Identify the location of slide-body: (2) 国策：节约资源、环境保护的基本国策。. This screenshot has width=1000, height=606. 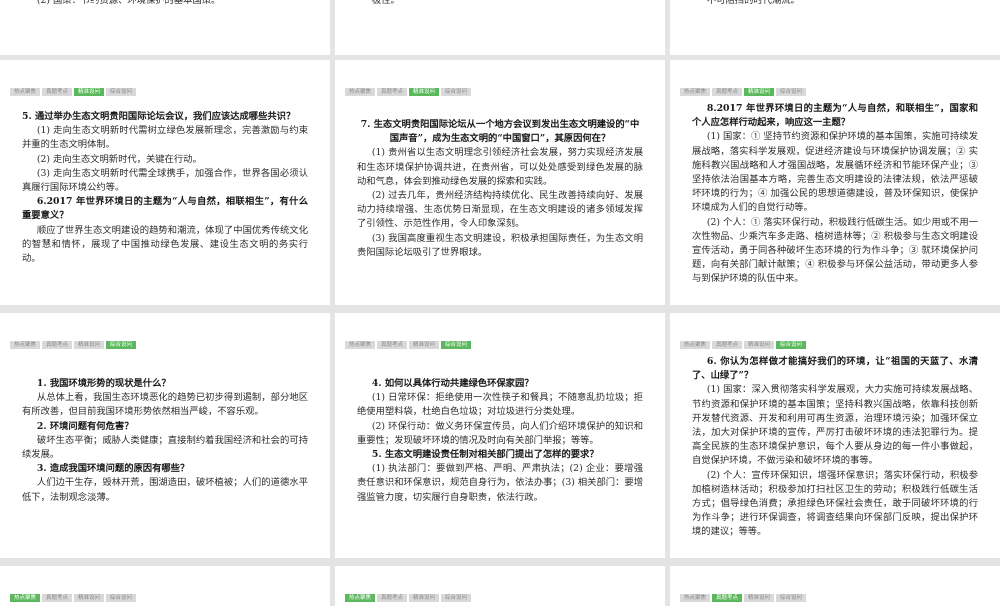
(165, 4).